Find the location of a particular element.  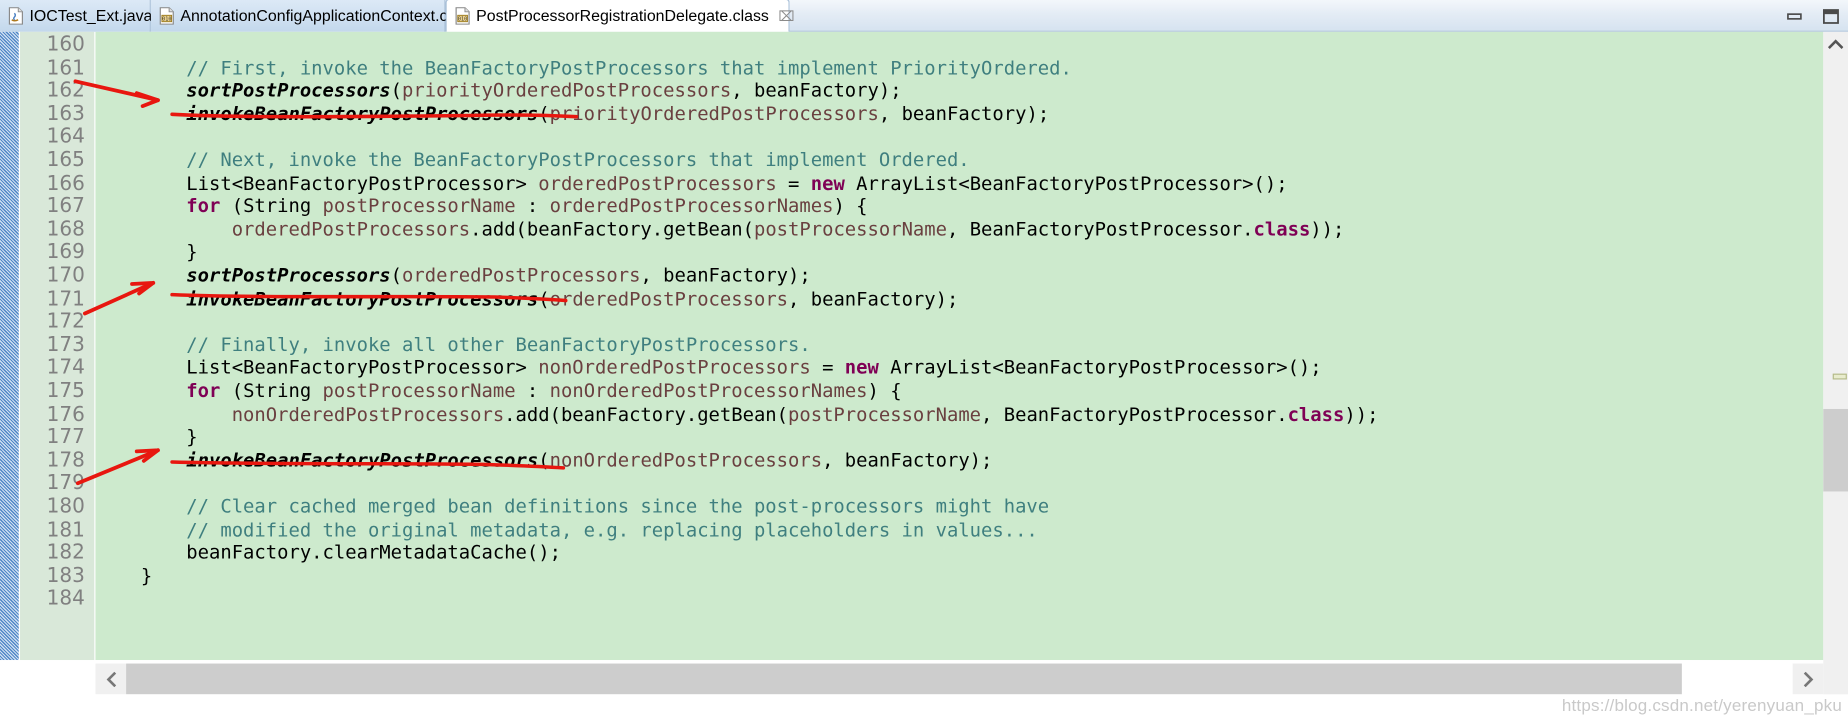

line-number: 166 is located at coordinates (65, 183).